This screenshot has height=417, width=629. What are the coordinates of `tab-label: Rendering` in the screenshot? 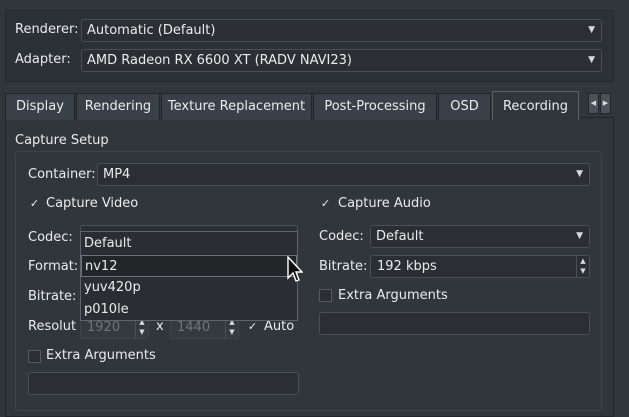 It's located at (118, 106).